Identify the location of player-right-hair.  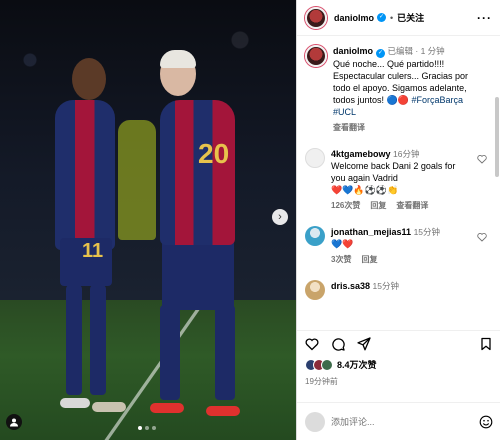
(178, 59).